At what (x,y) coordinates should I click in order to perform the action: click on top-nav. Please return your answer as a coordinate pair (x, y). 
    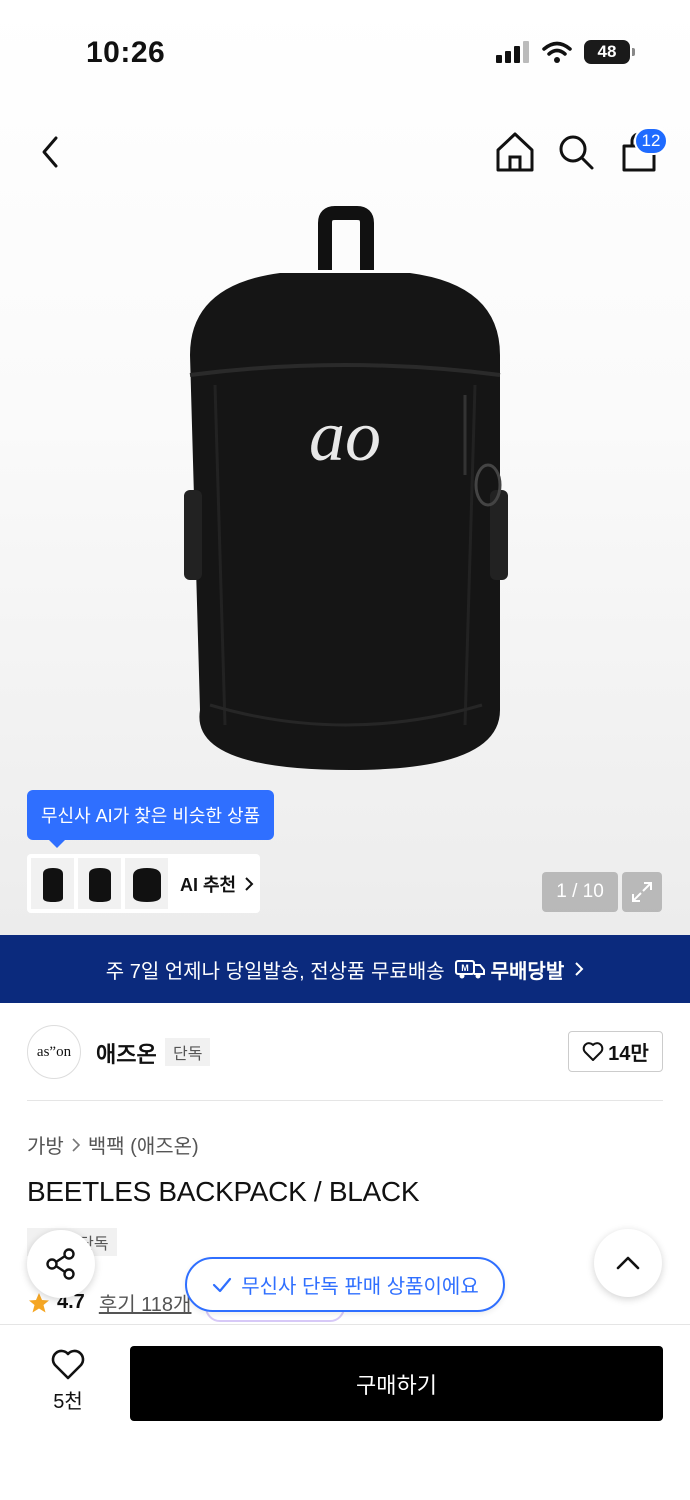
    Looking at the image, I should click on (345, 153).